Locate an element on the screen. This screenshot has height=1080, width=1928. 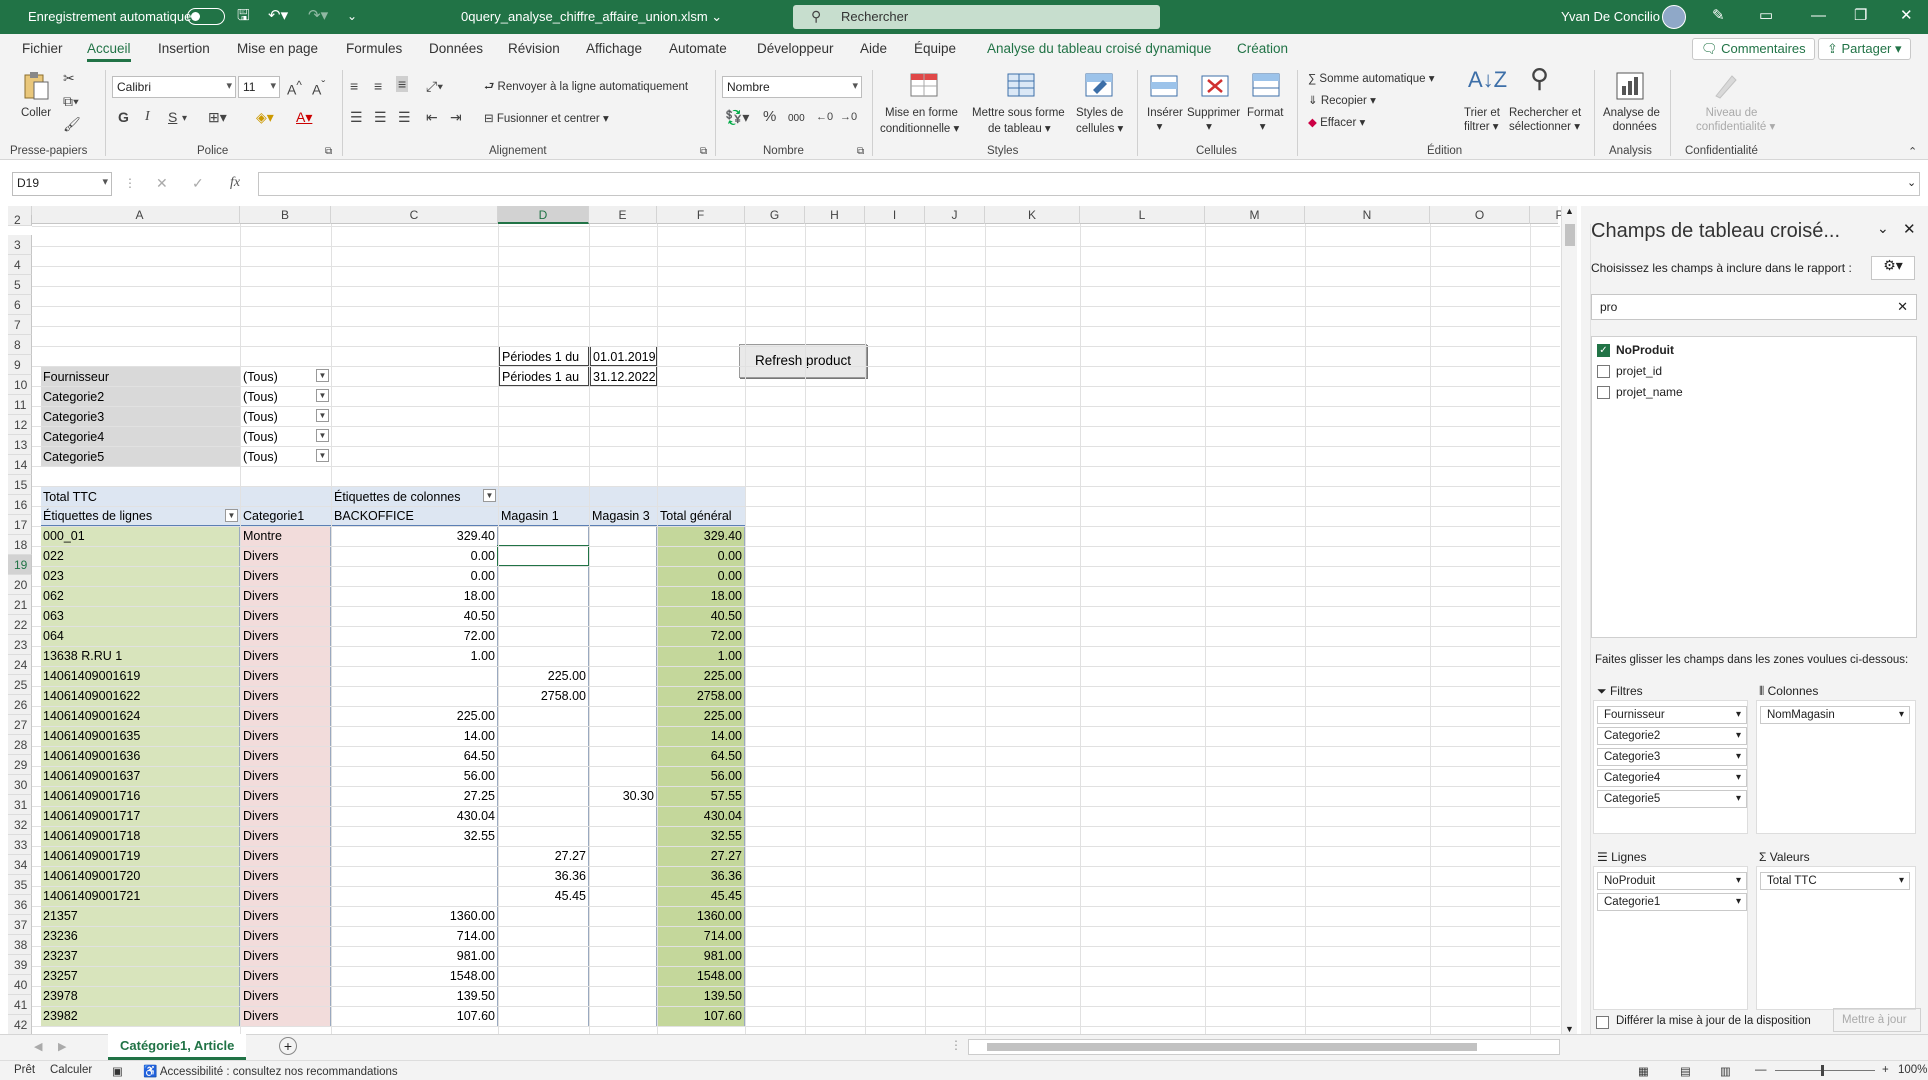
pivot-total-cell: 0.00 is located at coordinates (701, 556).